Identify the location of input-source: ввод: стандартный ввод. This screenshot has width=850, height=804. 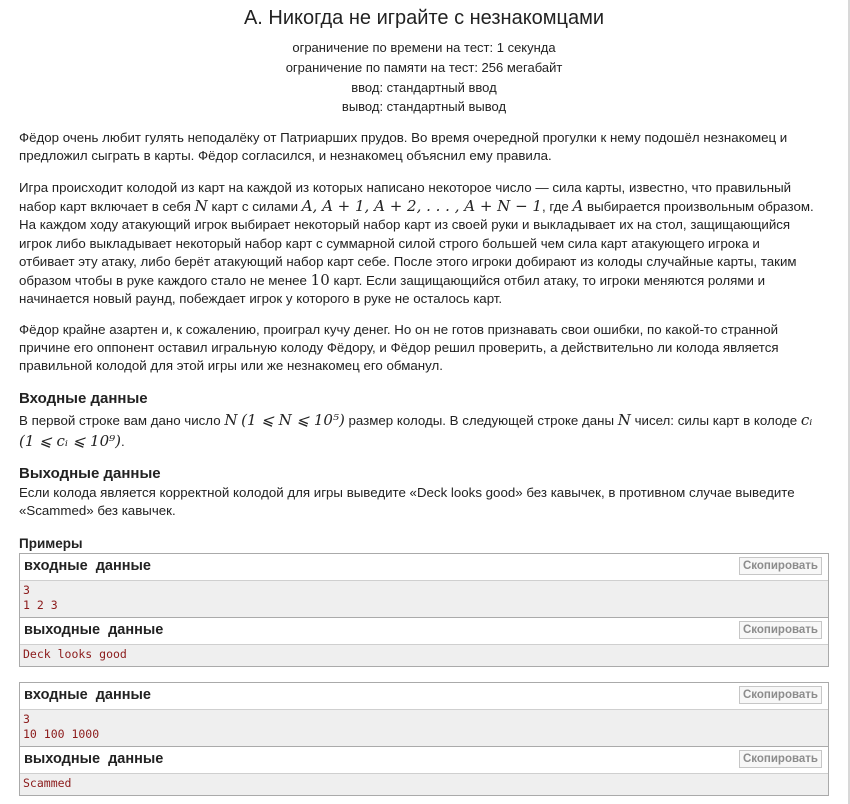
(424, 87).